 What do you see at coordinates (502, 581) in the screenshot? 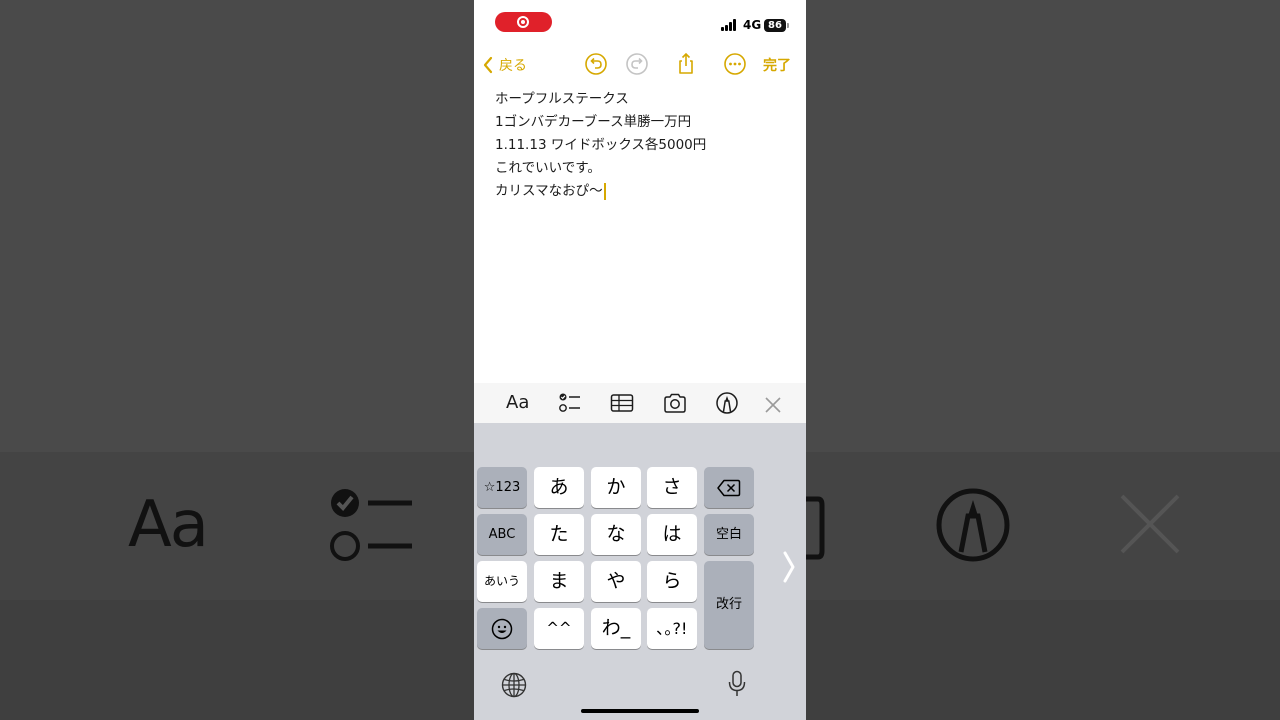
I see `key-kana-mode: あいう` at bounding box center [502, 581].